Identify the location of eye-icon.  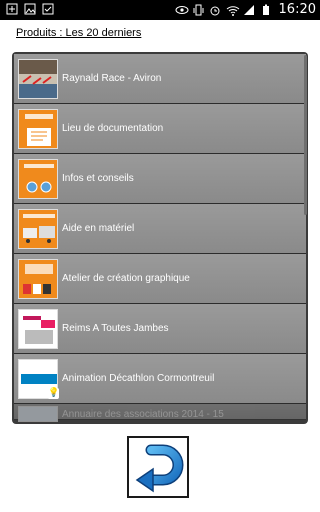
(182, 10).